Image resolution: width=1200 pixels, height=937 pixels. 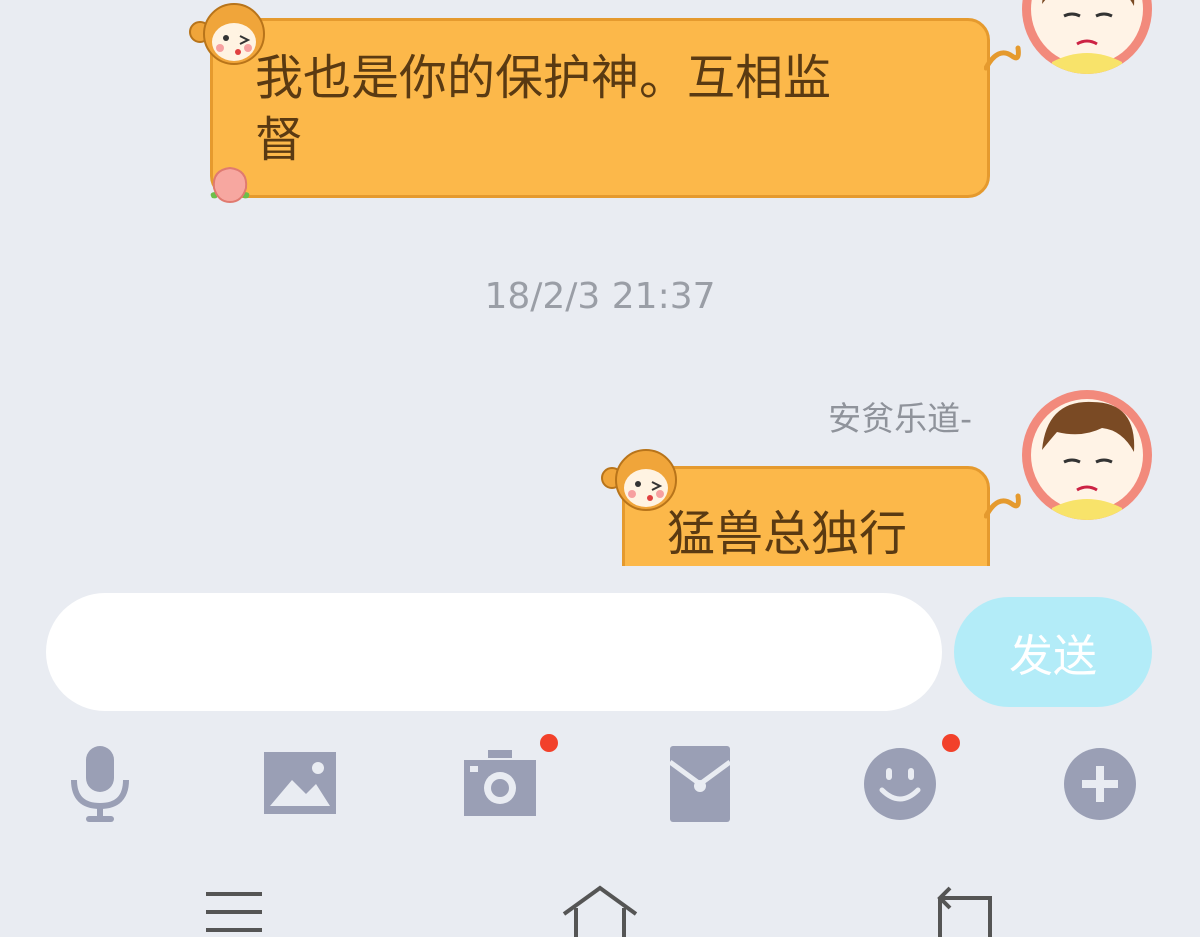 What do you see at coordinates (900, 418) in the screenshot?
I see `sender-name: 安贫乐道-` at bounding box center [900, 418].